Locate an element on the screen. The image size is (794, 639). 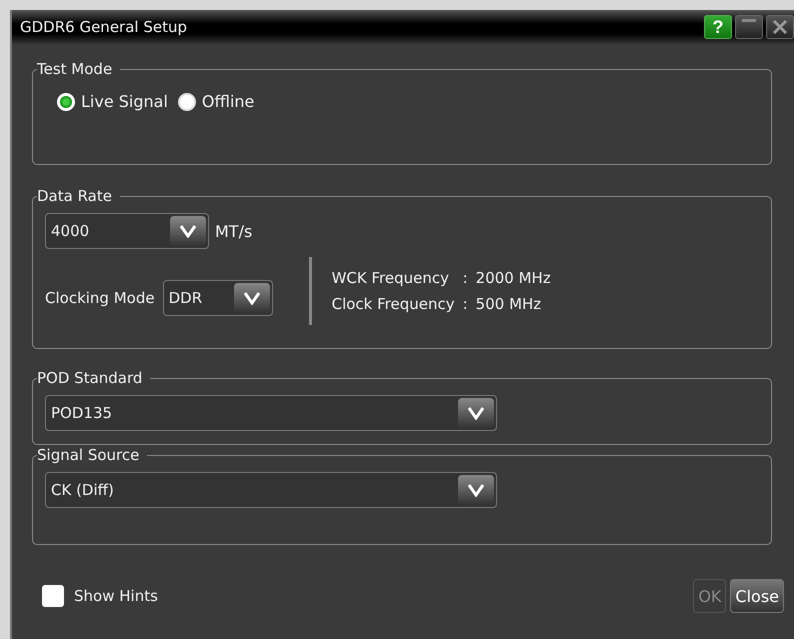
group-label: Signal Source is located at coordinates (88, 455).